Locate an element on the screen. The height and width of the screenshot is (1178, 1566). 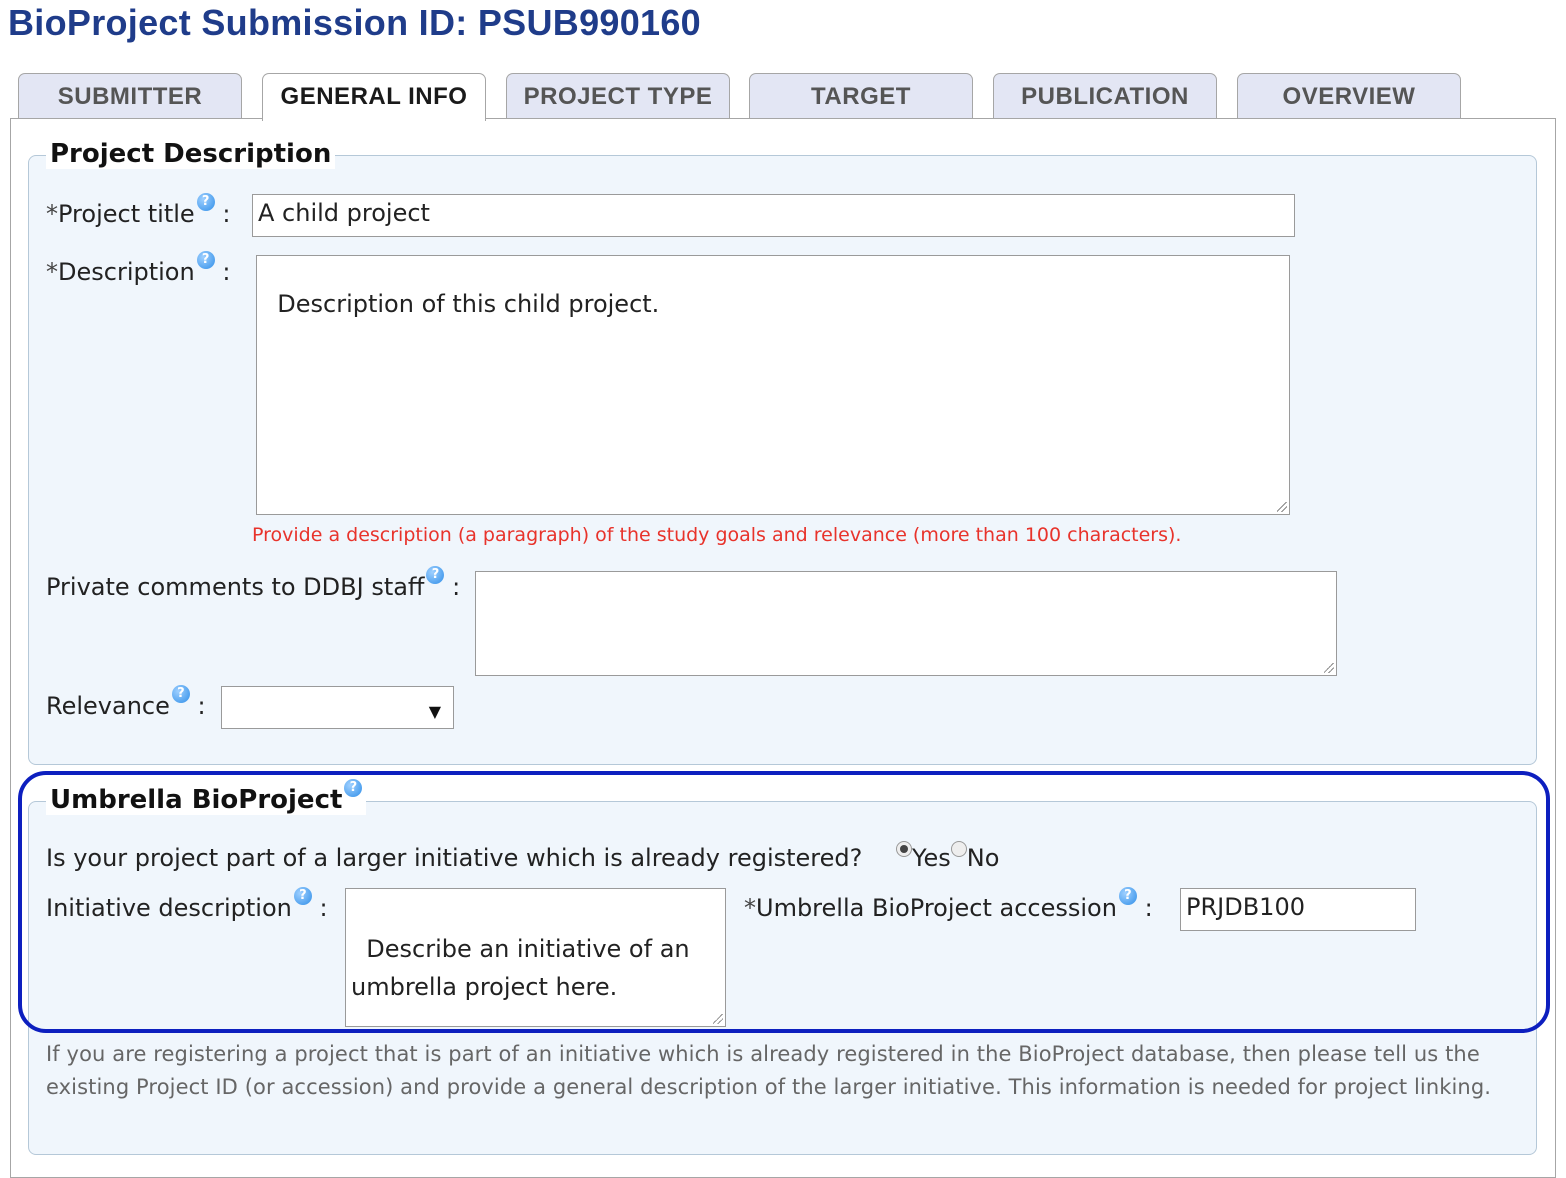
tab-submitter: SUBMITTER is located at coordinates (130, 96).